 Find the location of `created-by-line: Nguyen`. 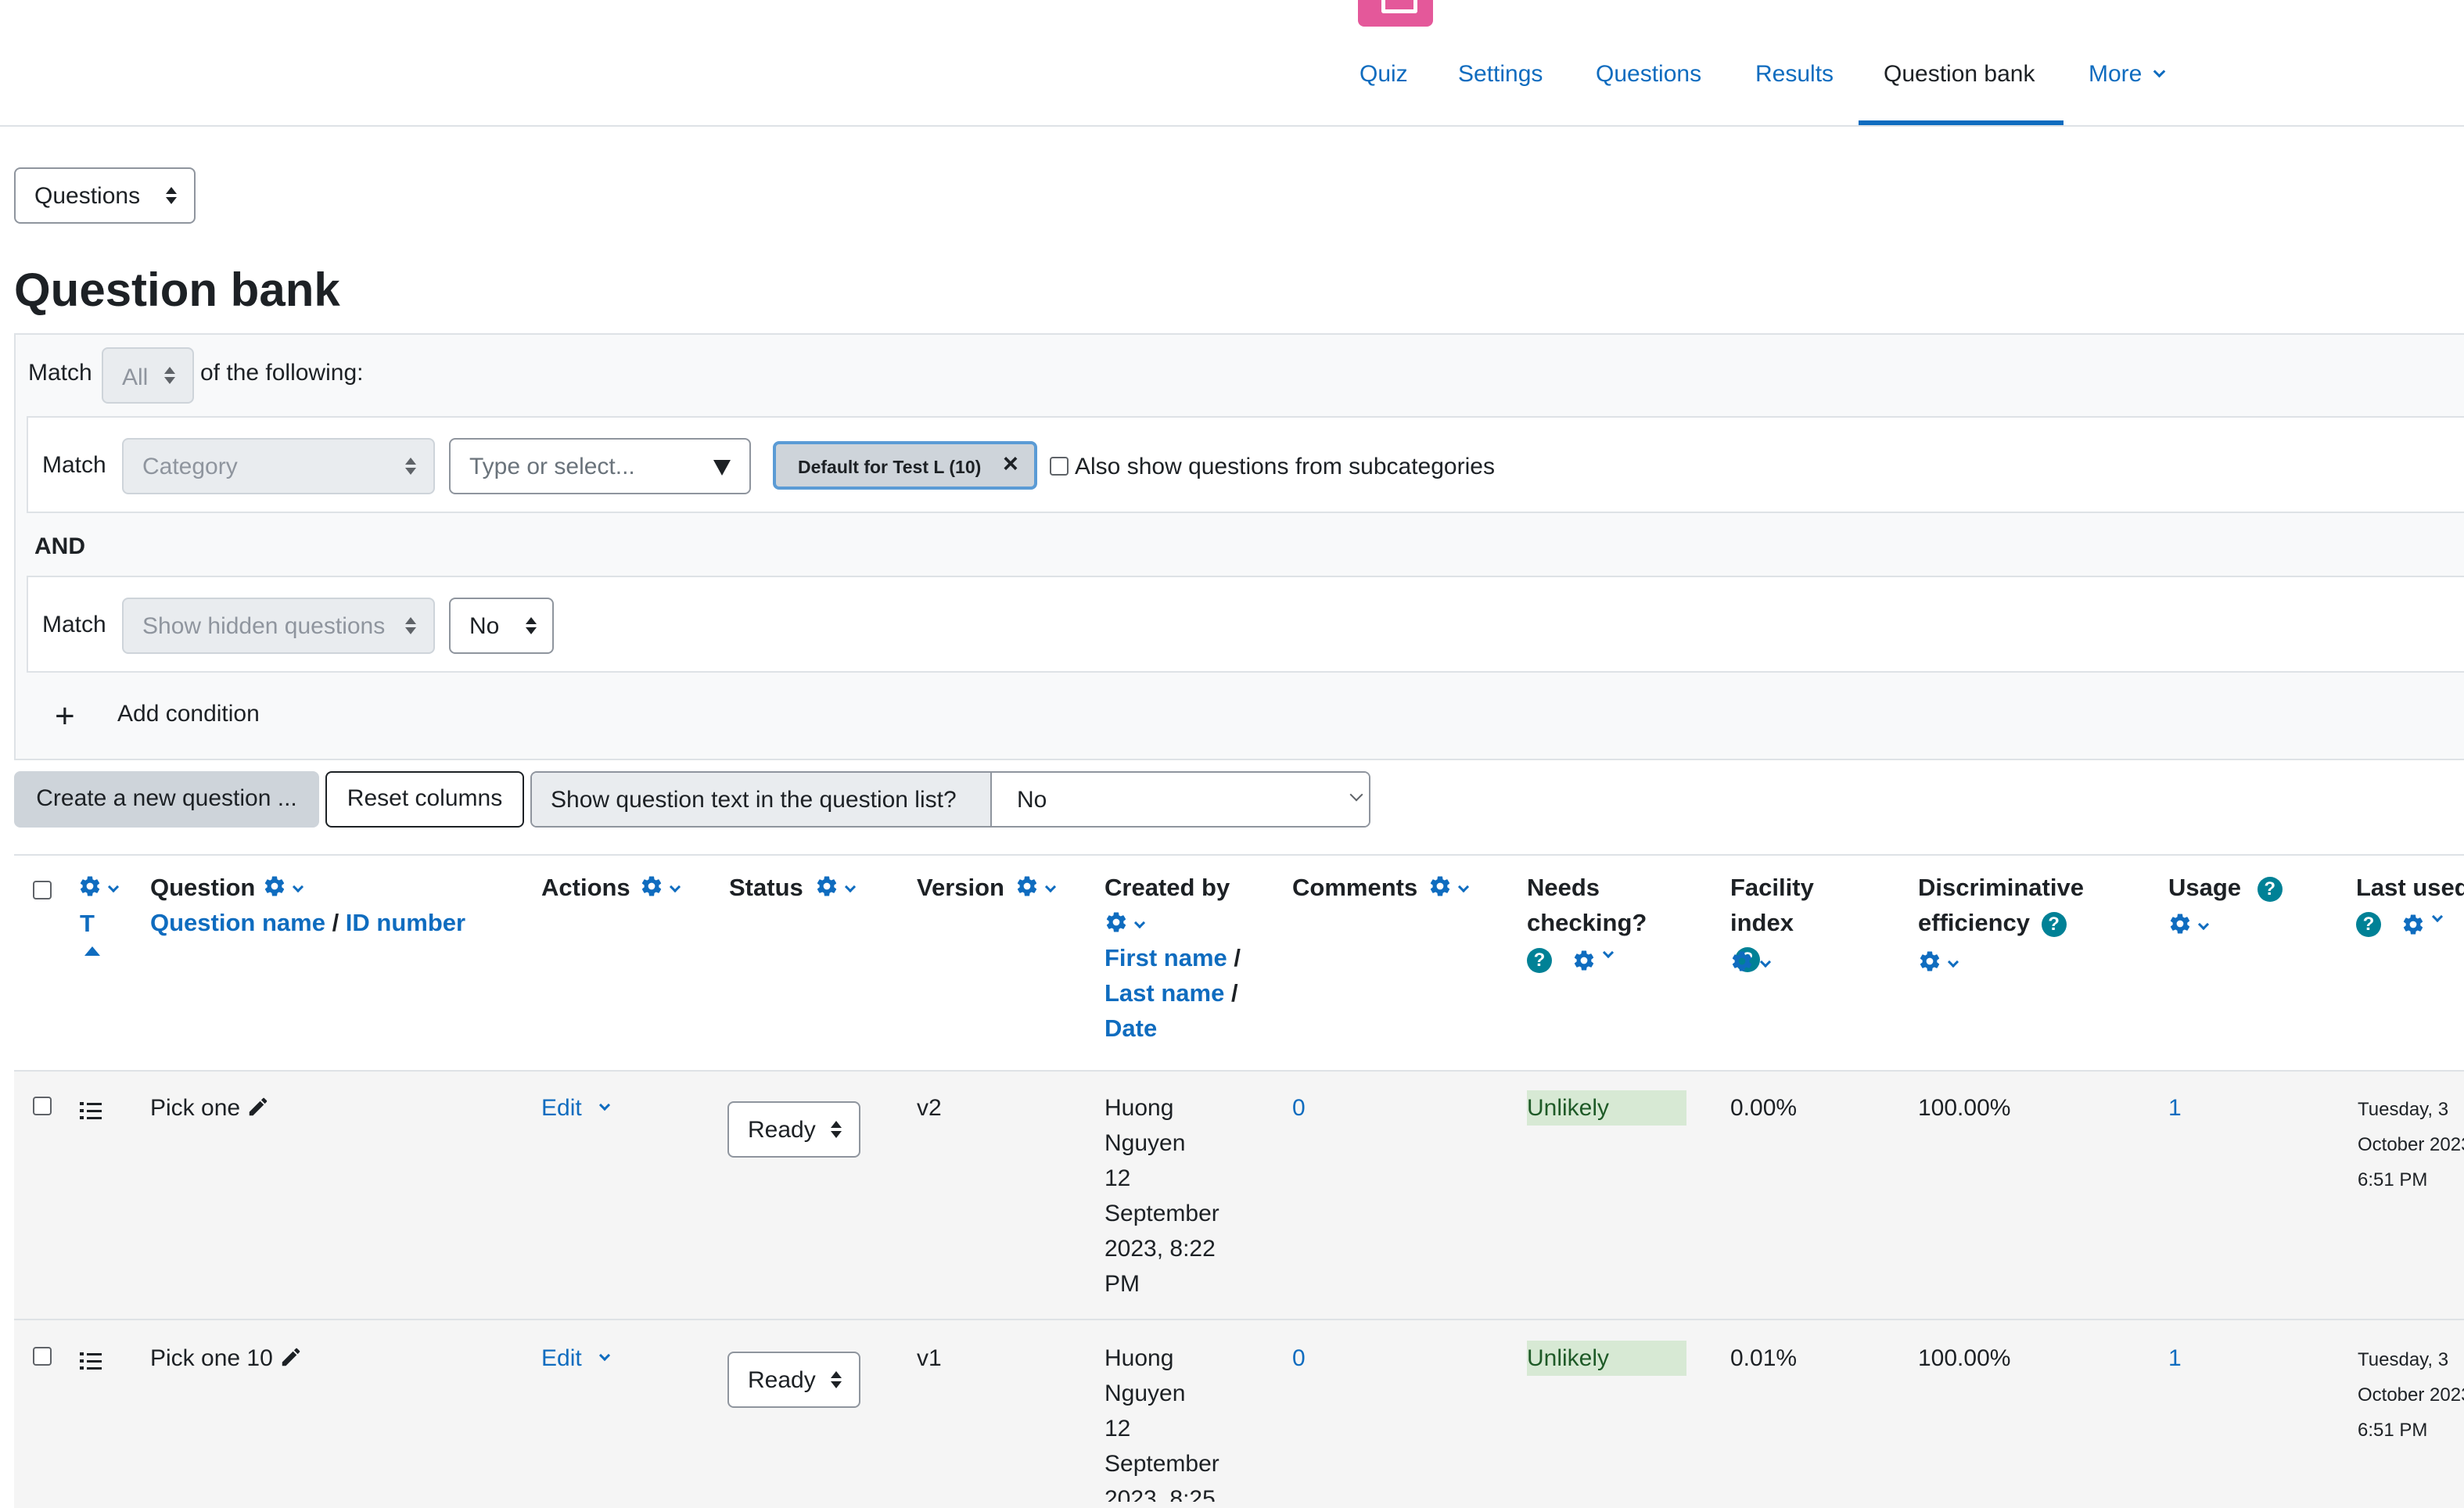

created-by-line: Nguyen is located at coordinates (1145, 1143).